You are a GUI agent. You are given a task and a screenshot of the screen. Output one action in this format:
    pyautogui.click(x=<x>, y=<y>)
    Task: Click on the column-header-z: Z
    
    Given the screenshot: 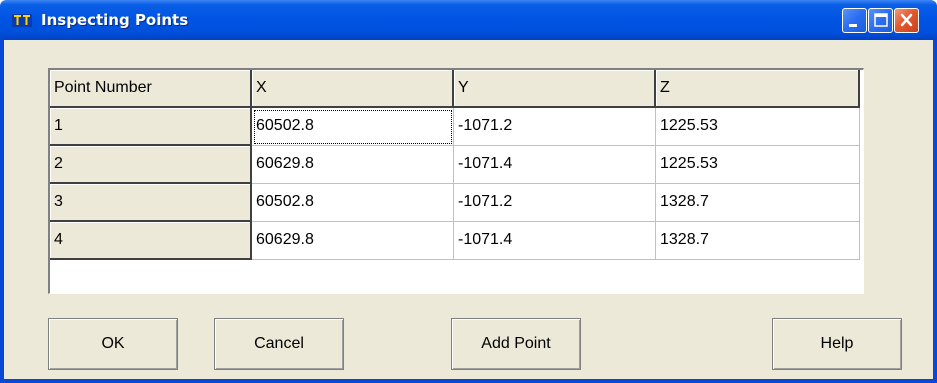 What is the action you would take?
    pyautogui.click(x=758, y=89)
    